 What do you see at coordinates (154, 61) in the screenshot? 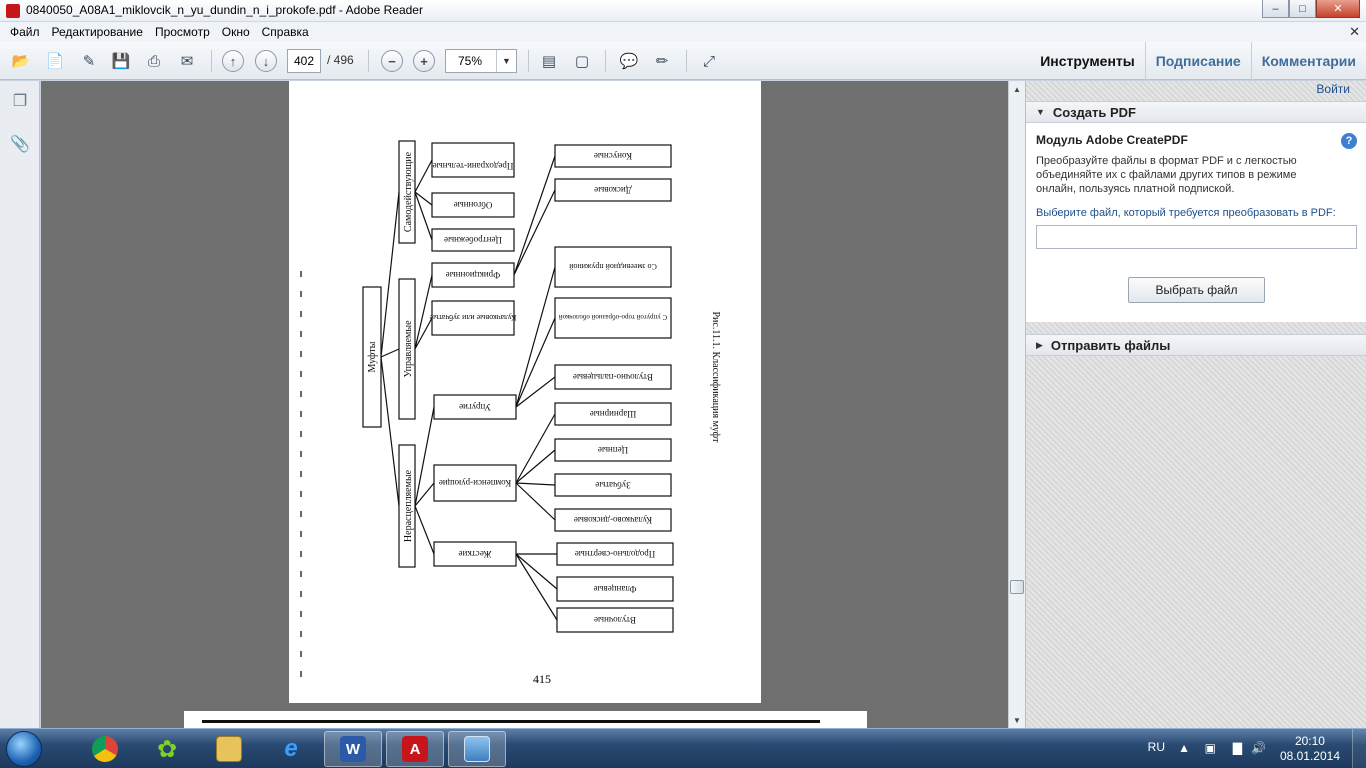
I see `print-icon: ⎙` at bounding box center [154, 61].